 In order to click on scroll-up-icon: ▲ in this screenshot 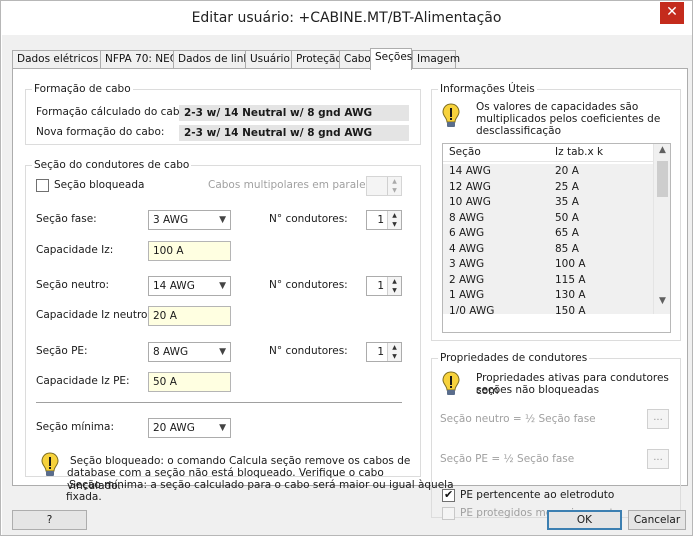, I will do `click(662, 150)`.